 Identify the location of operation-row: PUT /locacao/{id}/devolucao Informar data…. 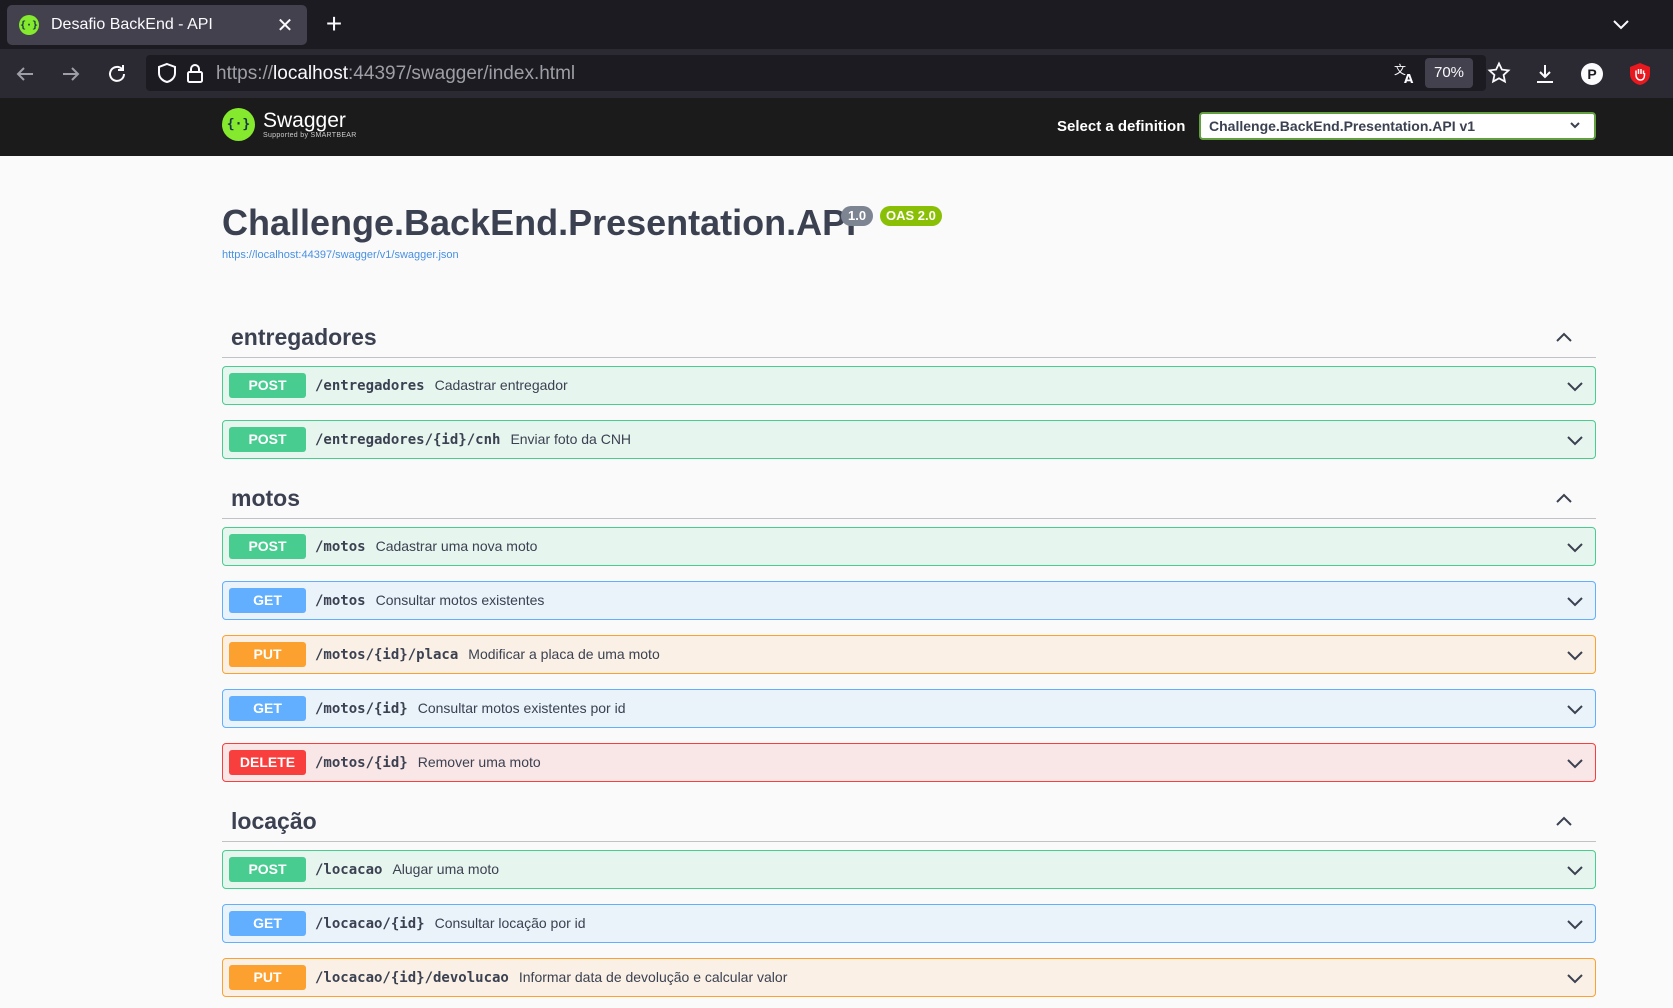
(909, 977).